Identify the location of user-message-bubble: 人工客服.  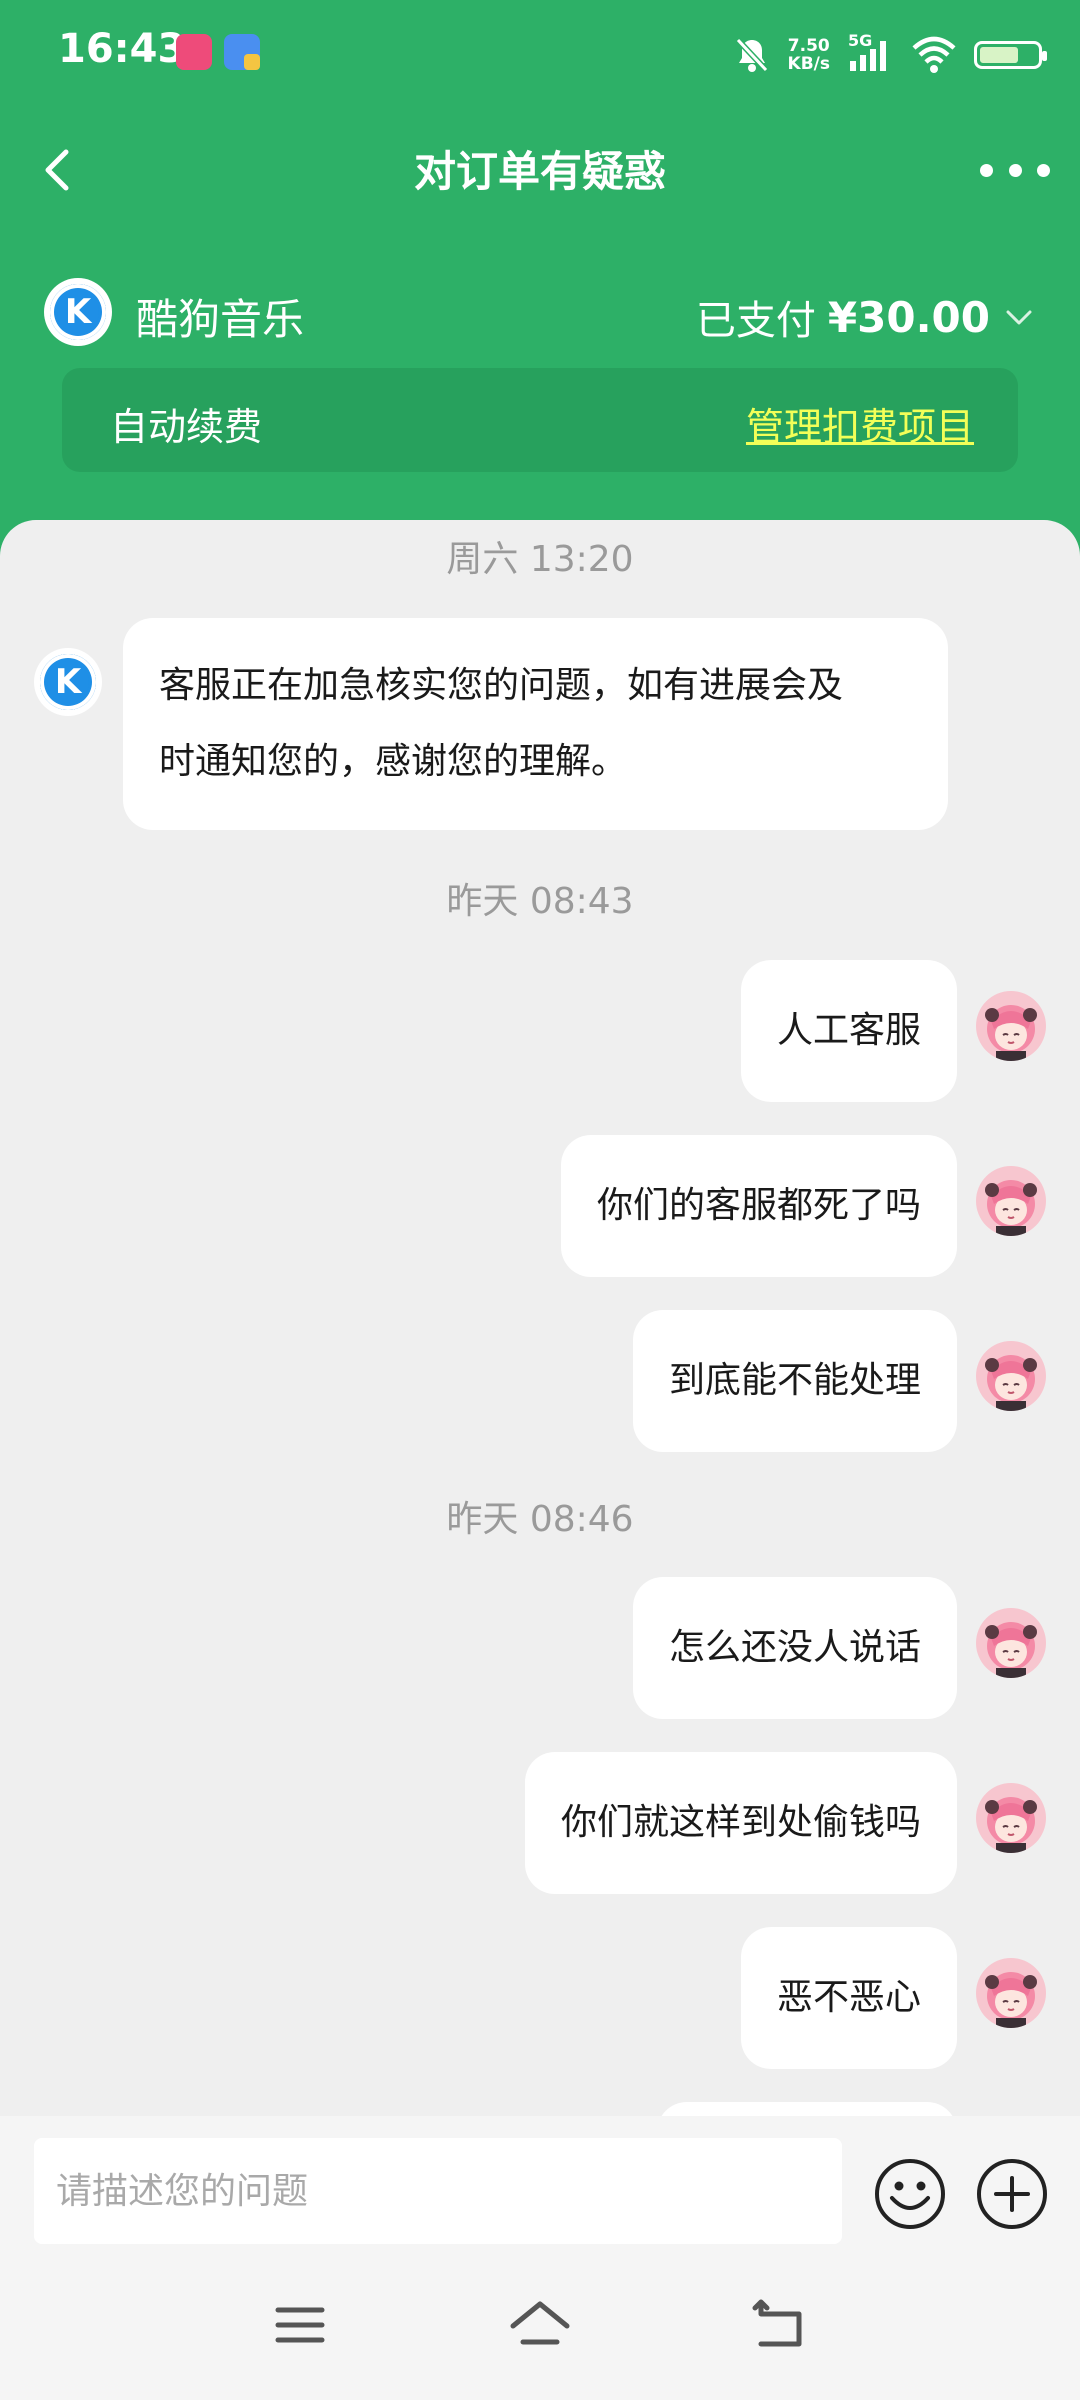
(848, 1031).